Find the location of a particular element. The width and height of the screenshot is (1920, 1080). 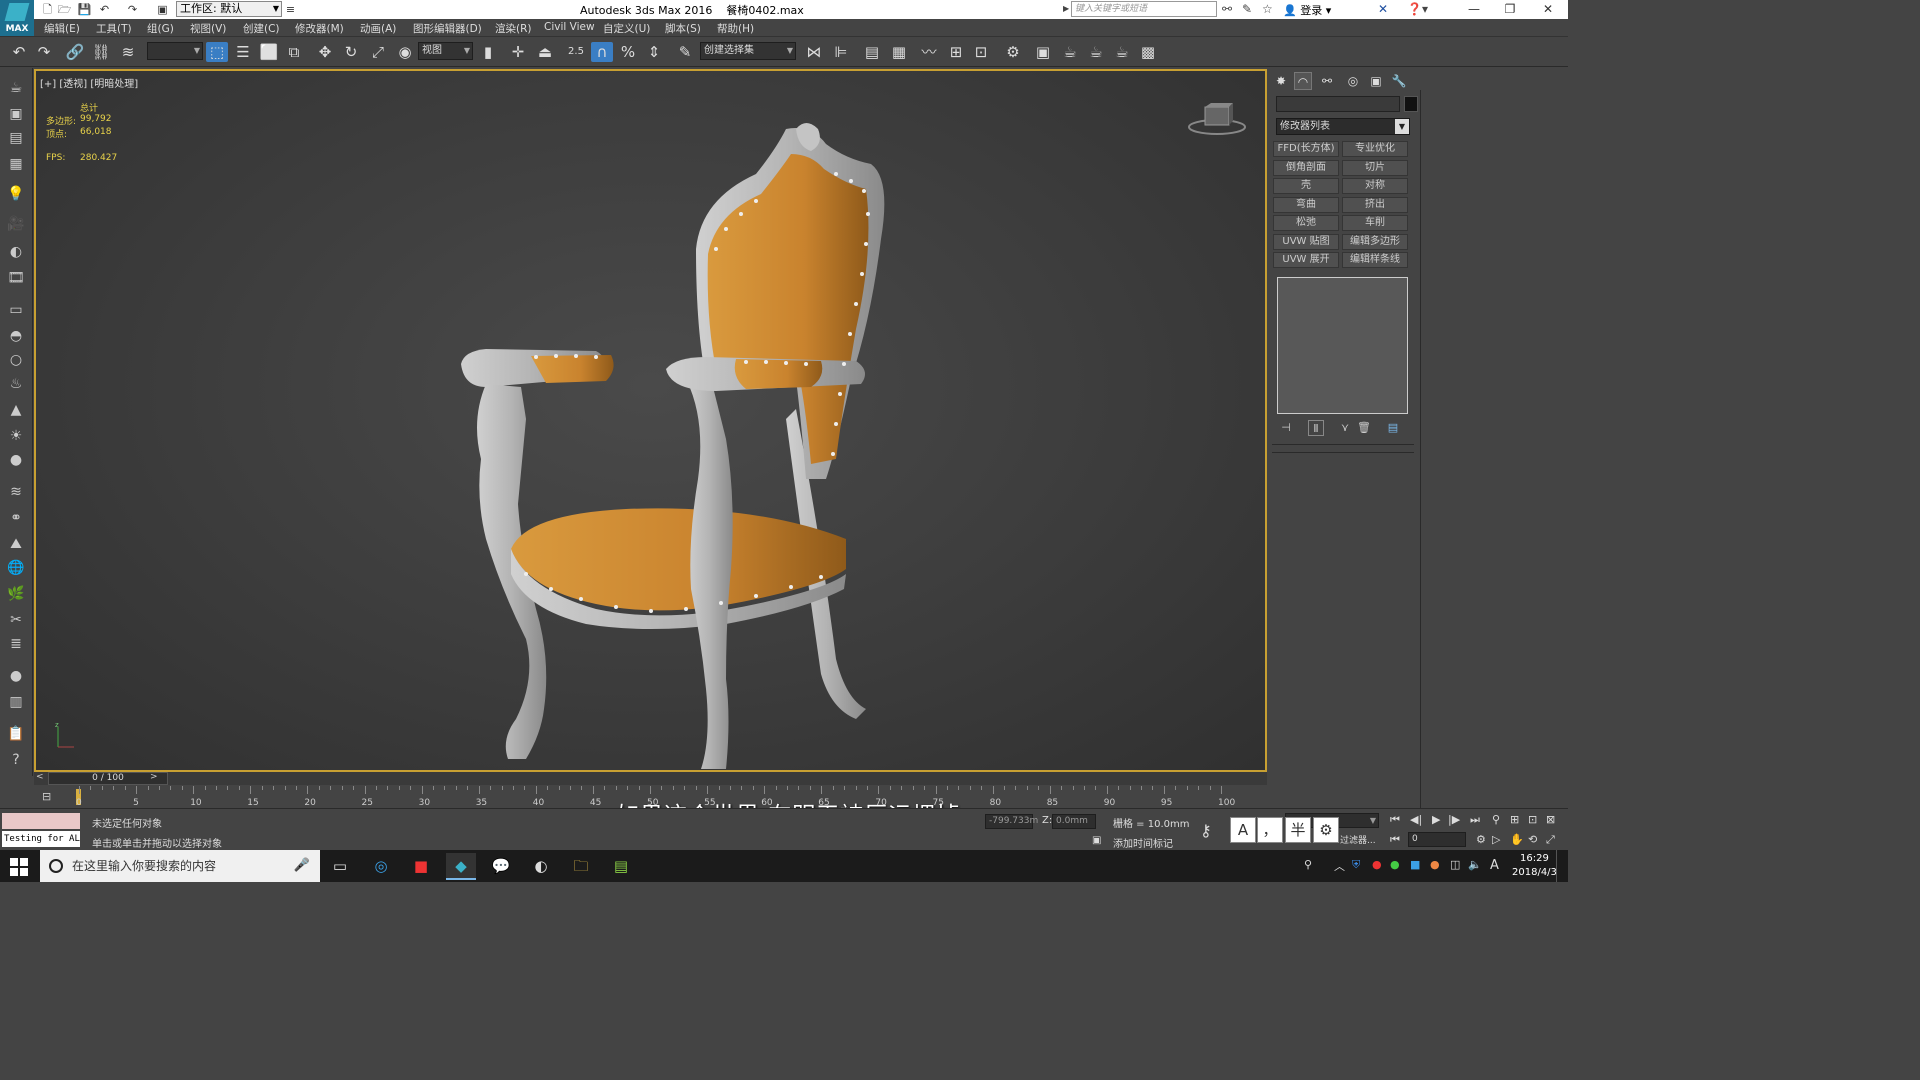

select-manipulate-icon: ✛ is located at coordinates (518, 52).